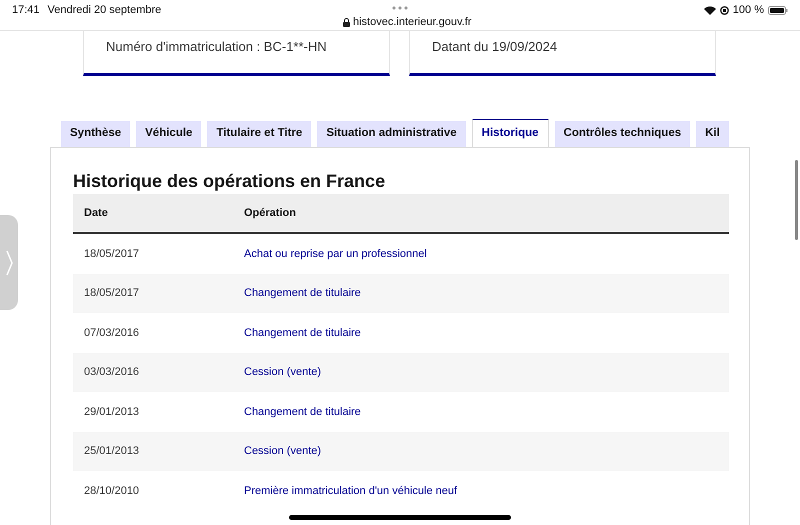 This screenshot has width=800, height=525. What do you see at coordinates (510, 133) in the screenshot?
I see `tab: Historique` at bounding box center [510, 133].